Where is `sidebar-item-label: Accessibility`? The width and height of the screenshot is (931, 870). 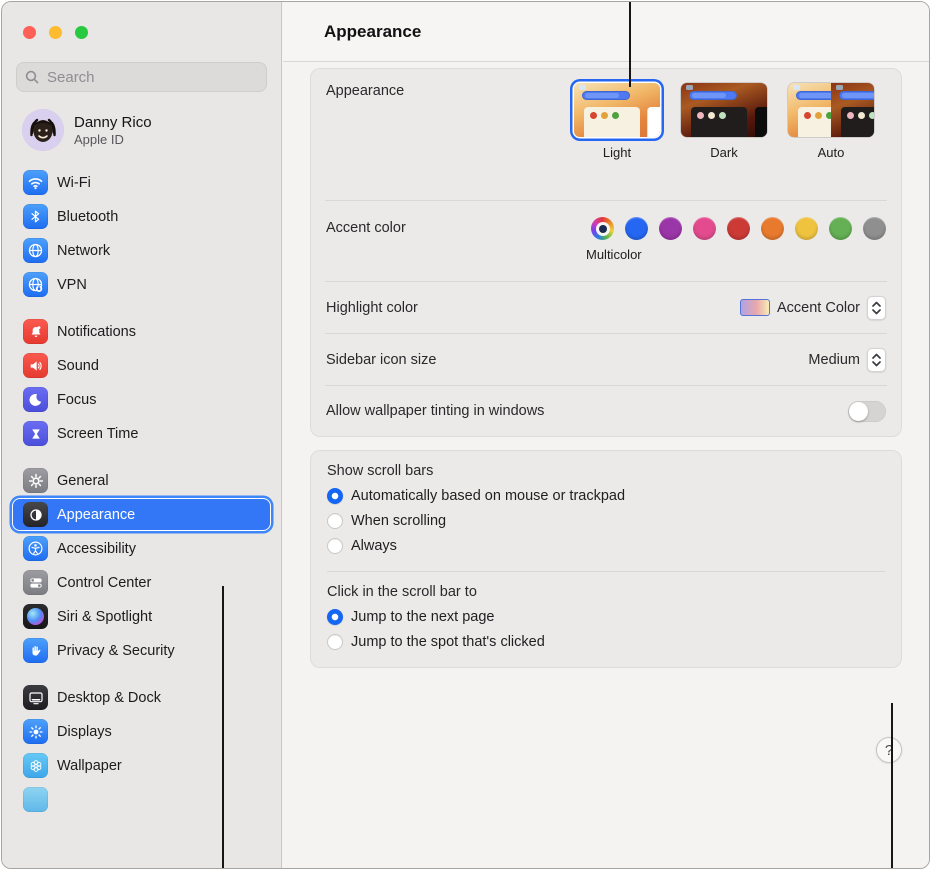
sidebar-item-label: Accessibility is located at coordinates (96, 548).